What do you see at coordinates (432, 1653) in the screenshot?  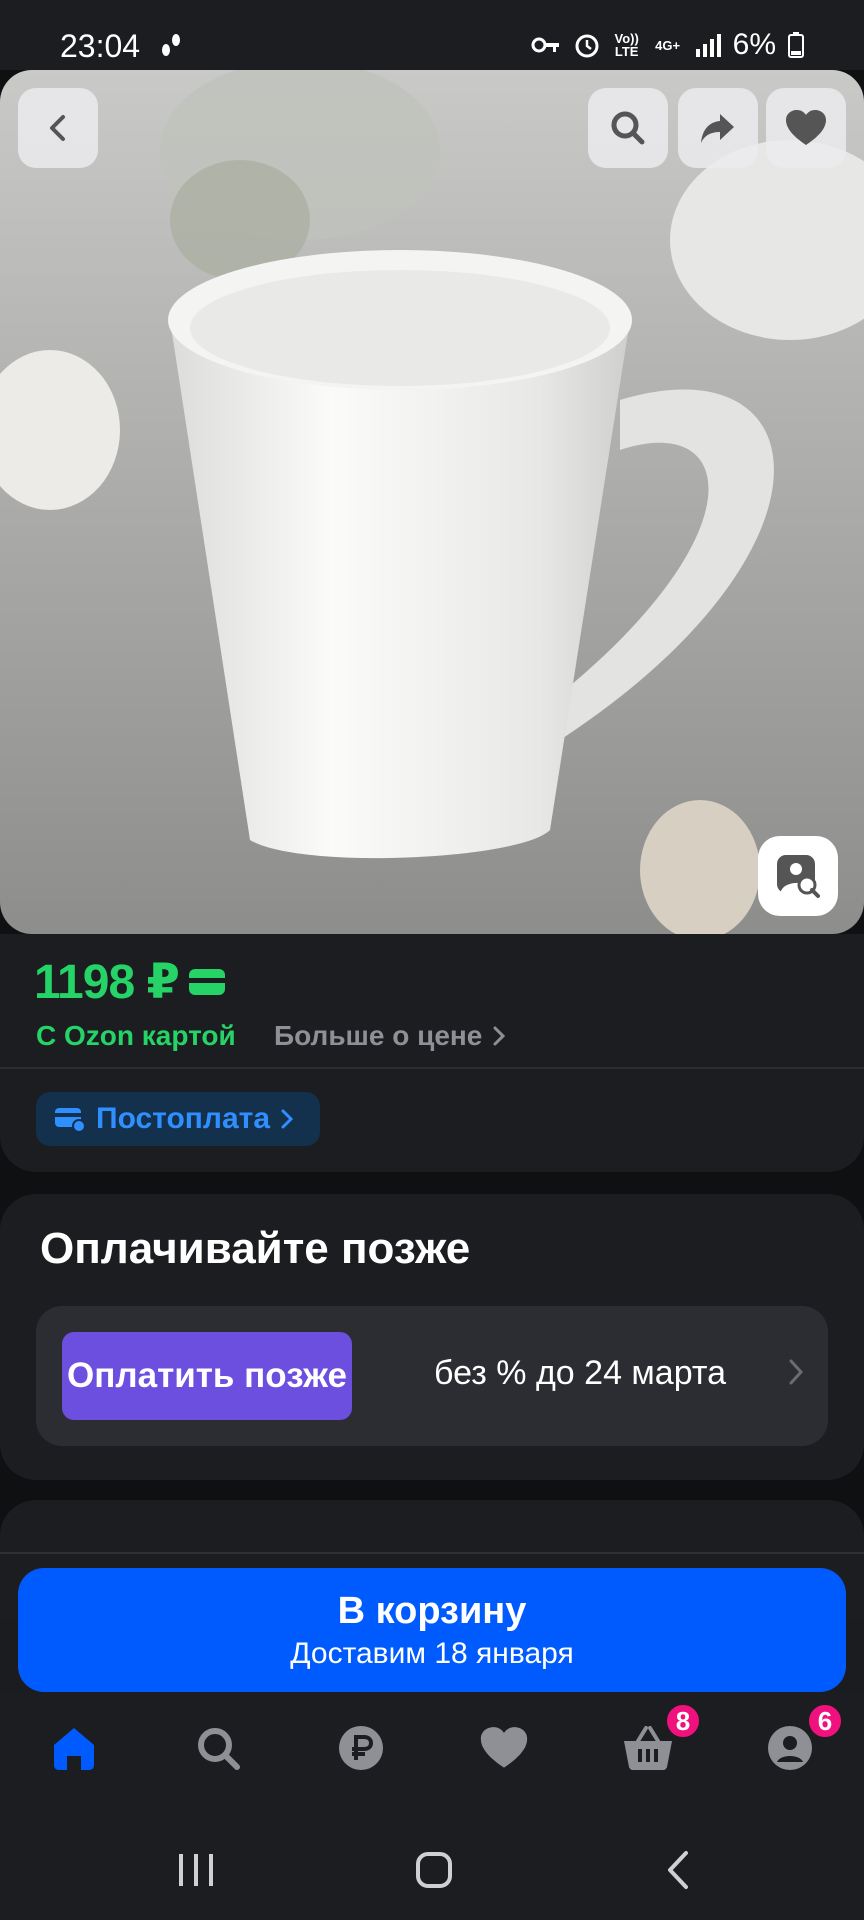 I see `delivery-date: Доставим 18 января` at bounding box center [432, 1653].